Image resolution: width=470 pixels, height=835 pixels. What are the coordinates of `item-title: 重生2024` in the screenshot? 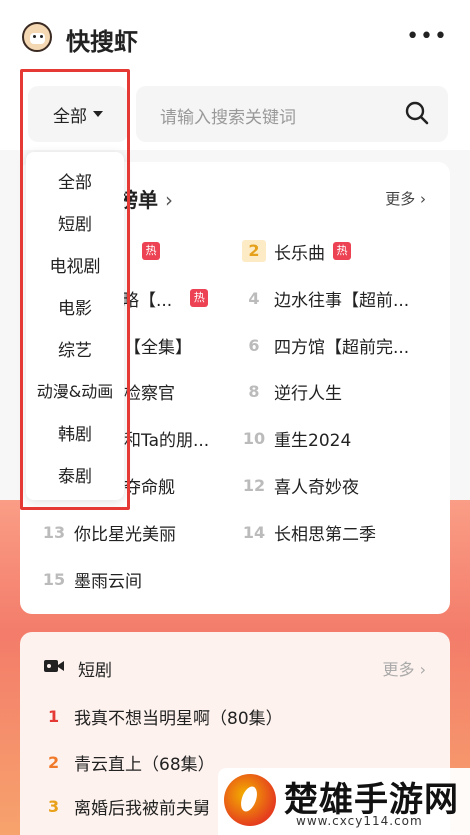 It's located at (313, 440).